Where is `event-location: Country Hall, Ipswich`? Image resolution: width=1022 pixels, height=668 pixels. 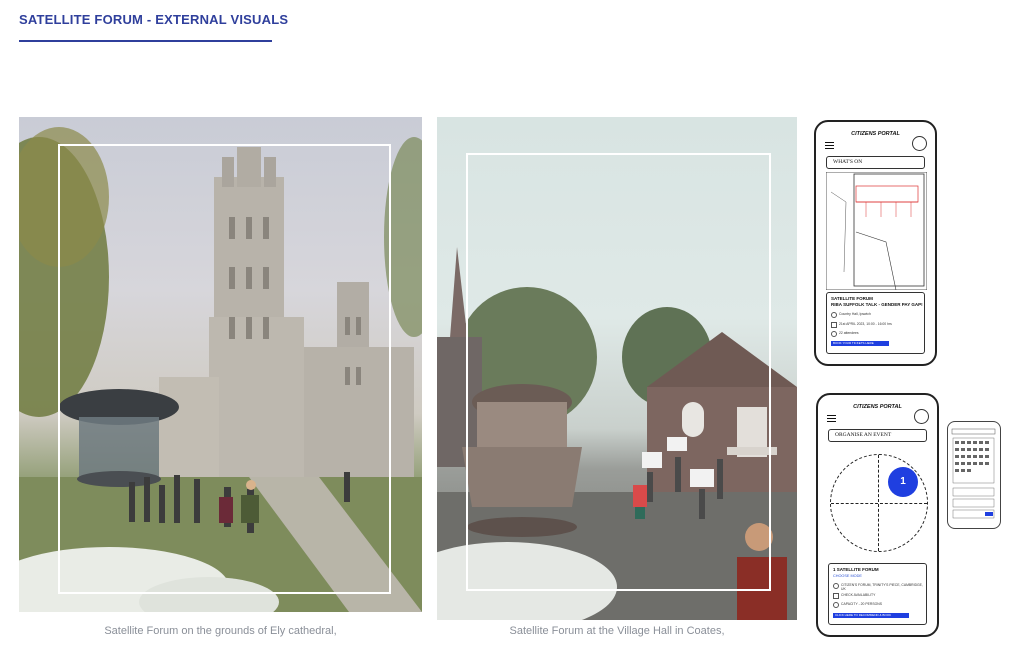
event-location: Country Hall, Ipswich is located at coordinates (855, 314).